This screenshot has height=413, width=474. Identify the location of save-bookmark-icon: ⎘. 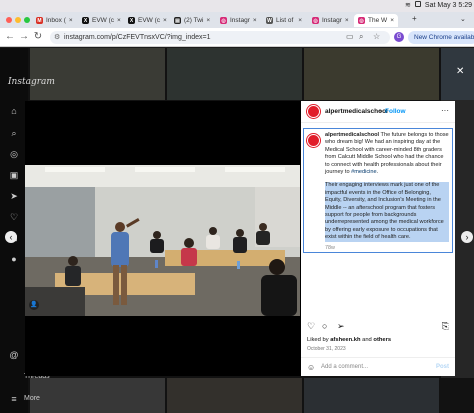
(445, 326).